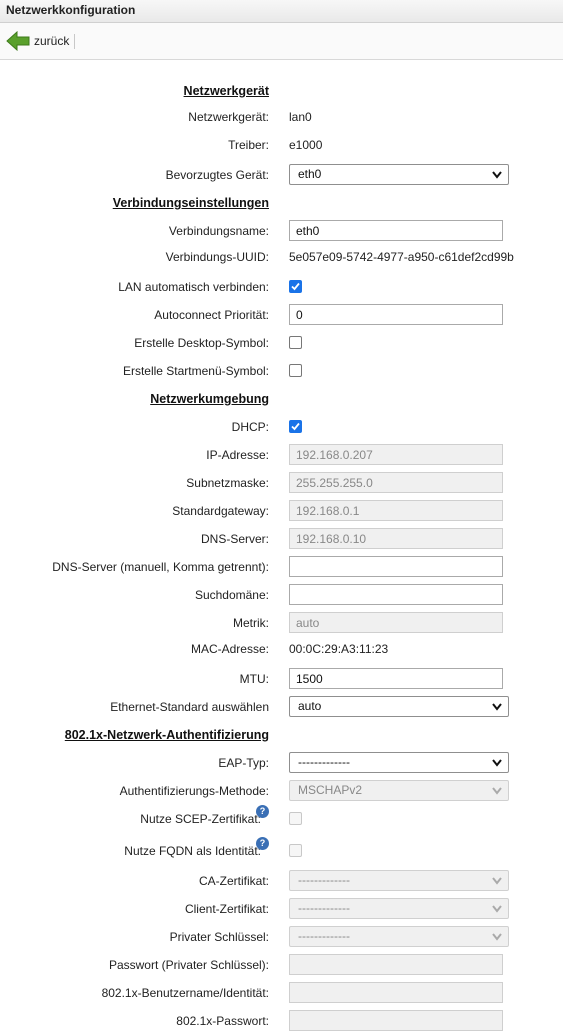 The height and width of the screenshot is (1032, 563). I want to click on row-startmenu-icon: Erstelle Startmenü-Symbol:, so click(281, 371).